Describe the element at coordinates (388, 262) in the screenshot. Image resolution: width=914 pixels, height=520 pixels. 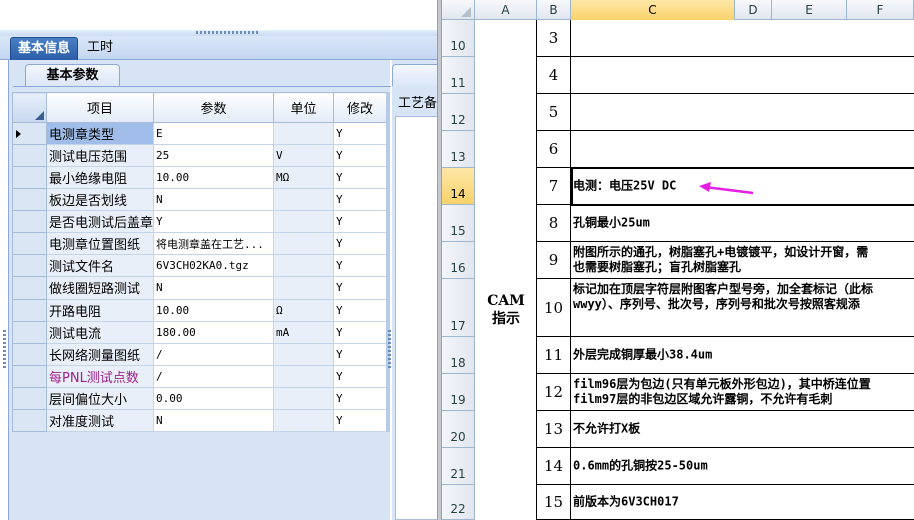
I see `grid-scroll-edge` at that location.